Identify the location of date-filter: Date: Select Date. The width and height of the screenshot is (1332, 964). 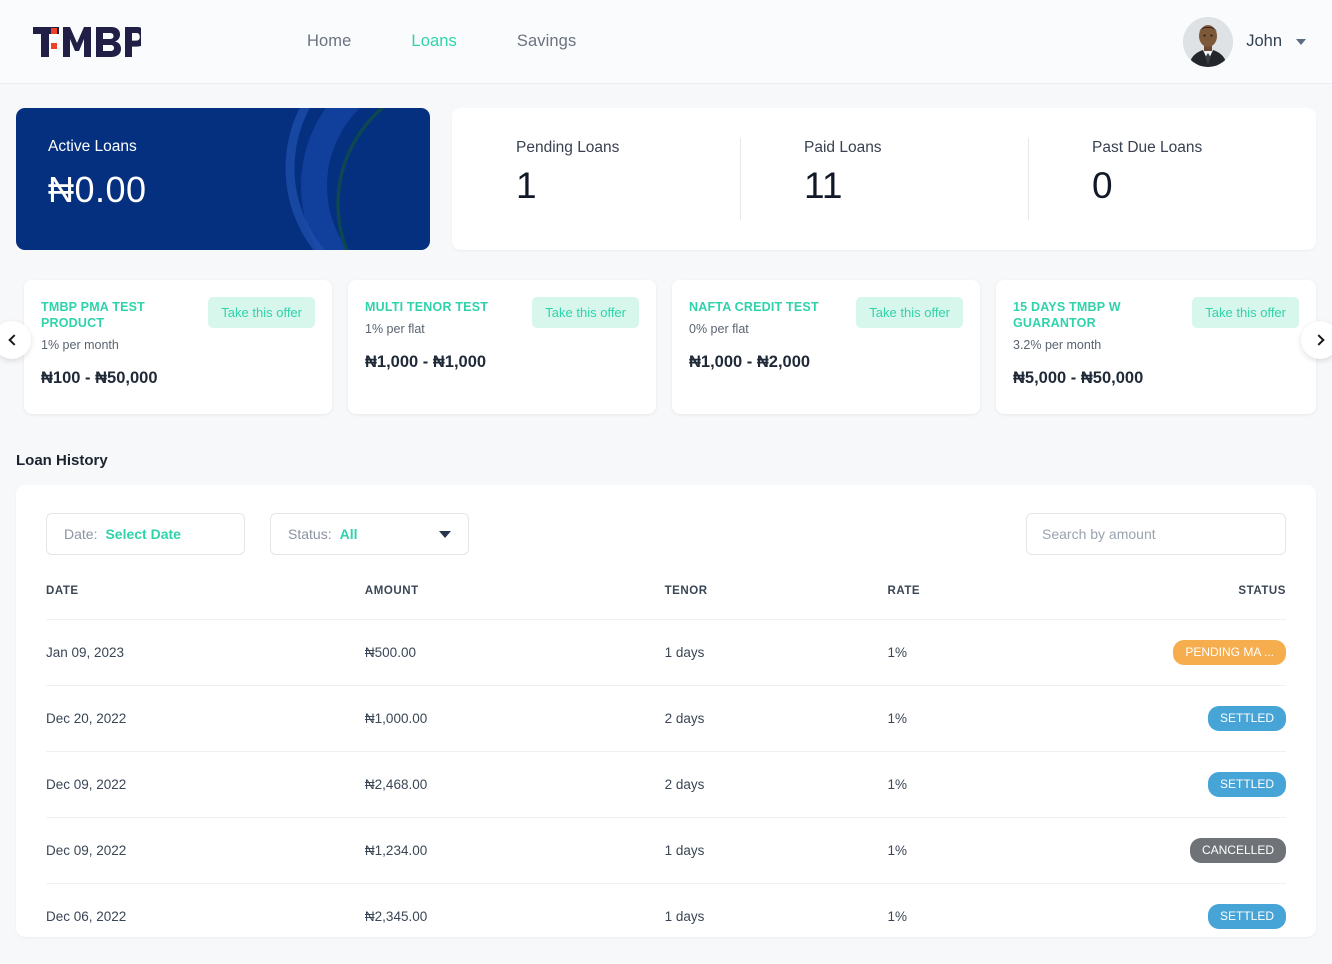
(145, 534).